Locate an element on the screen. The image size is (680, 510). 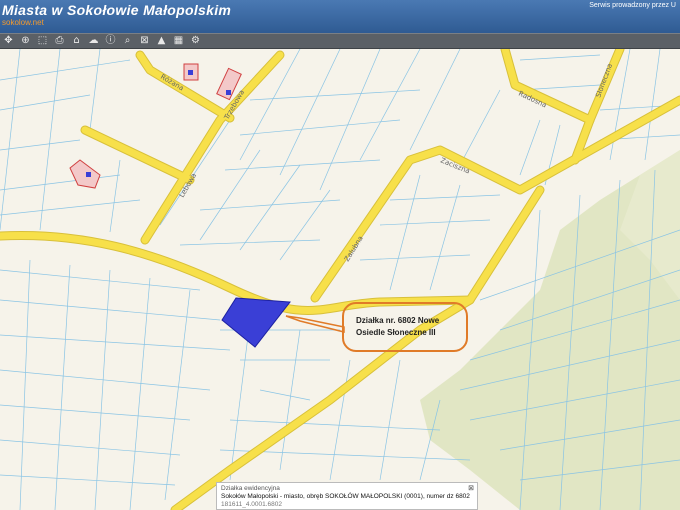
app-title: Miasta w Sokołowie Małopolskim is located at coordinates (117, 10).